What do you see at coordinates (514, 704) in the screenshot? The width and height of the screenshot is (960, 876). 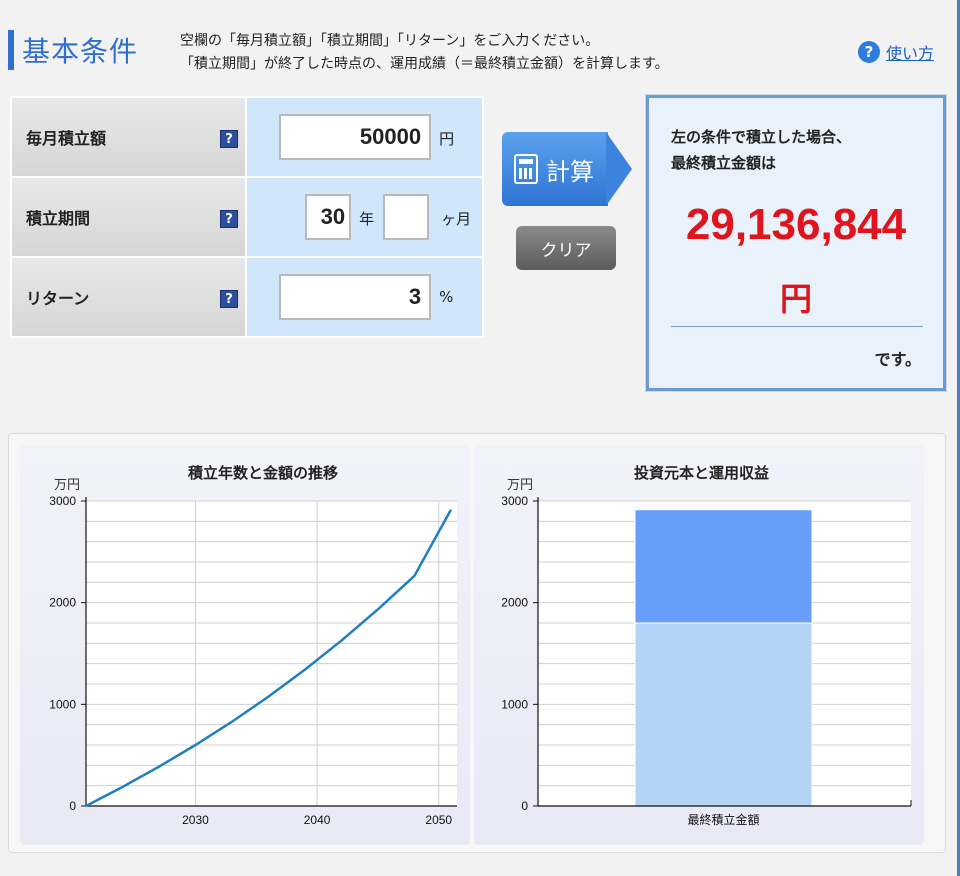 I see `bar-chart-y-tick-label: 1000` at bounding box center [514, 704].